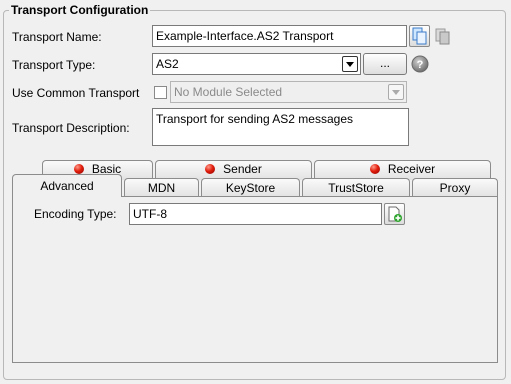 The height and width of the screenshot is (384, 511). Describe the element at coordinates (67, 185) in the screenshot. I see `tab-advanced: Advanced` at that location.